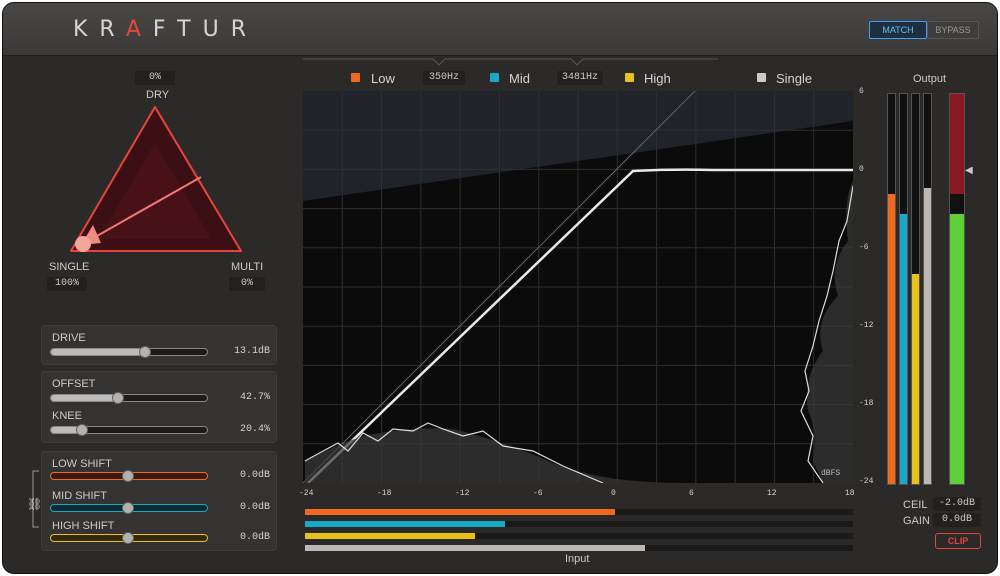 The height and width of the screenshot is (576, 1000). What do you see at coordinates (916, 521) in the screenshot?
I see `gain-label: GAIN` at bounding box center [916, 521].